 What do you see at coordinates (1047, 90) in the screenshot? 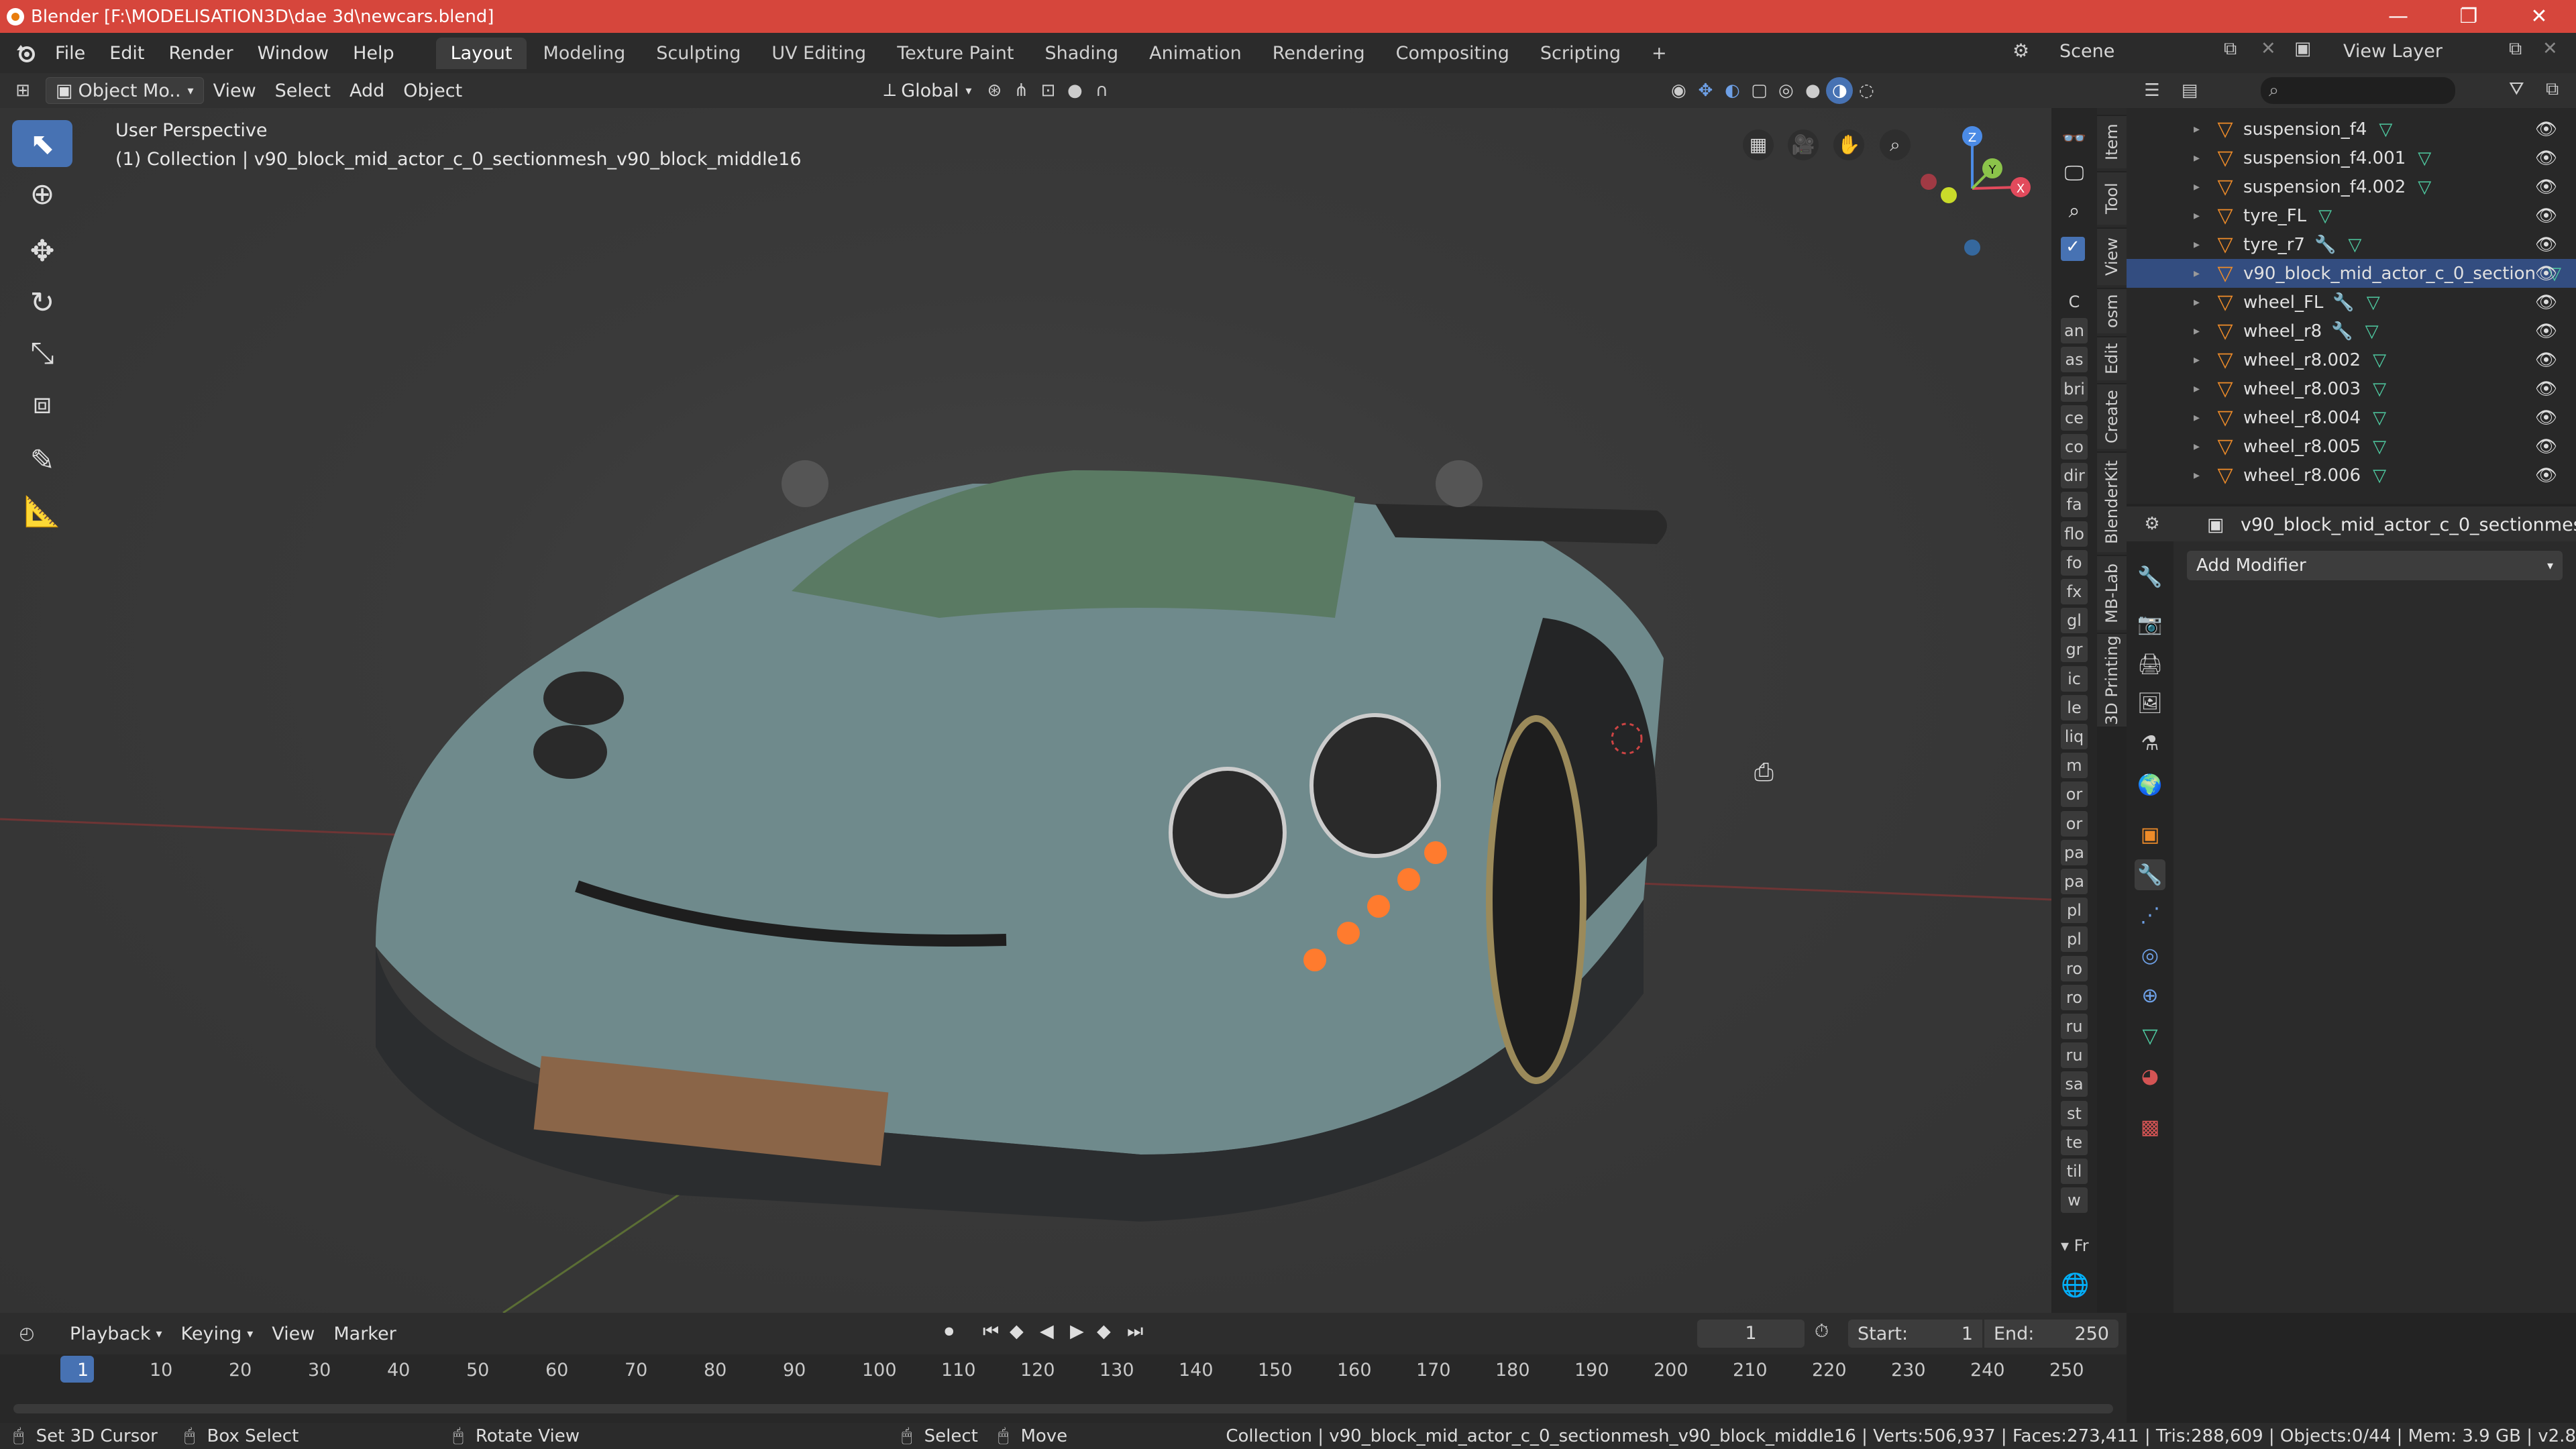
I see `snap-target-icon: ⊡` at bounding box center [1047, 90].